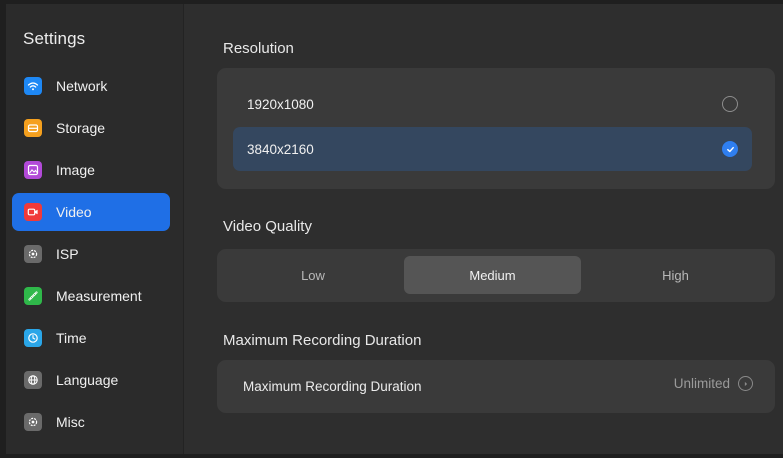 This screenshot has width=783, height=458. I want to click on sidebar-item-language: Language, so click(91, 380).